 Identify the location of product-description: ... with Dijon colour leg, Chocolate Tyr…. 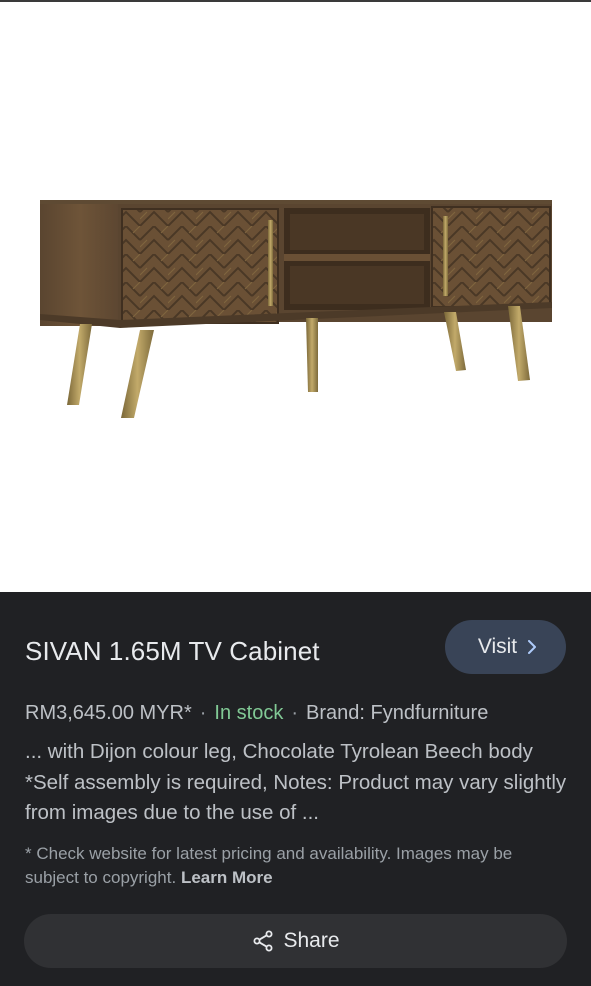
(296, 782).